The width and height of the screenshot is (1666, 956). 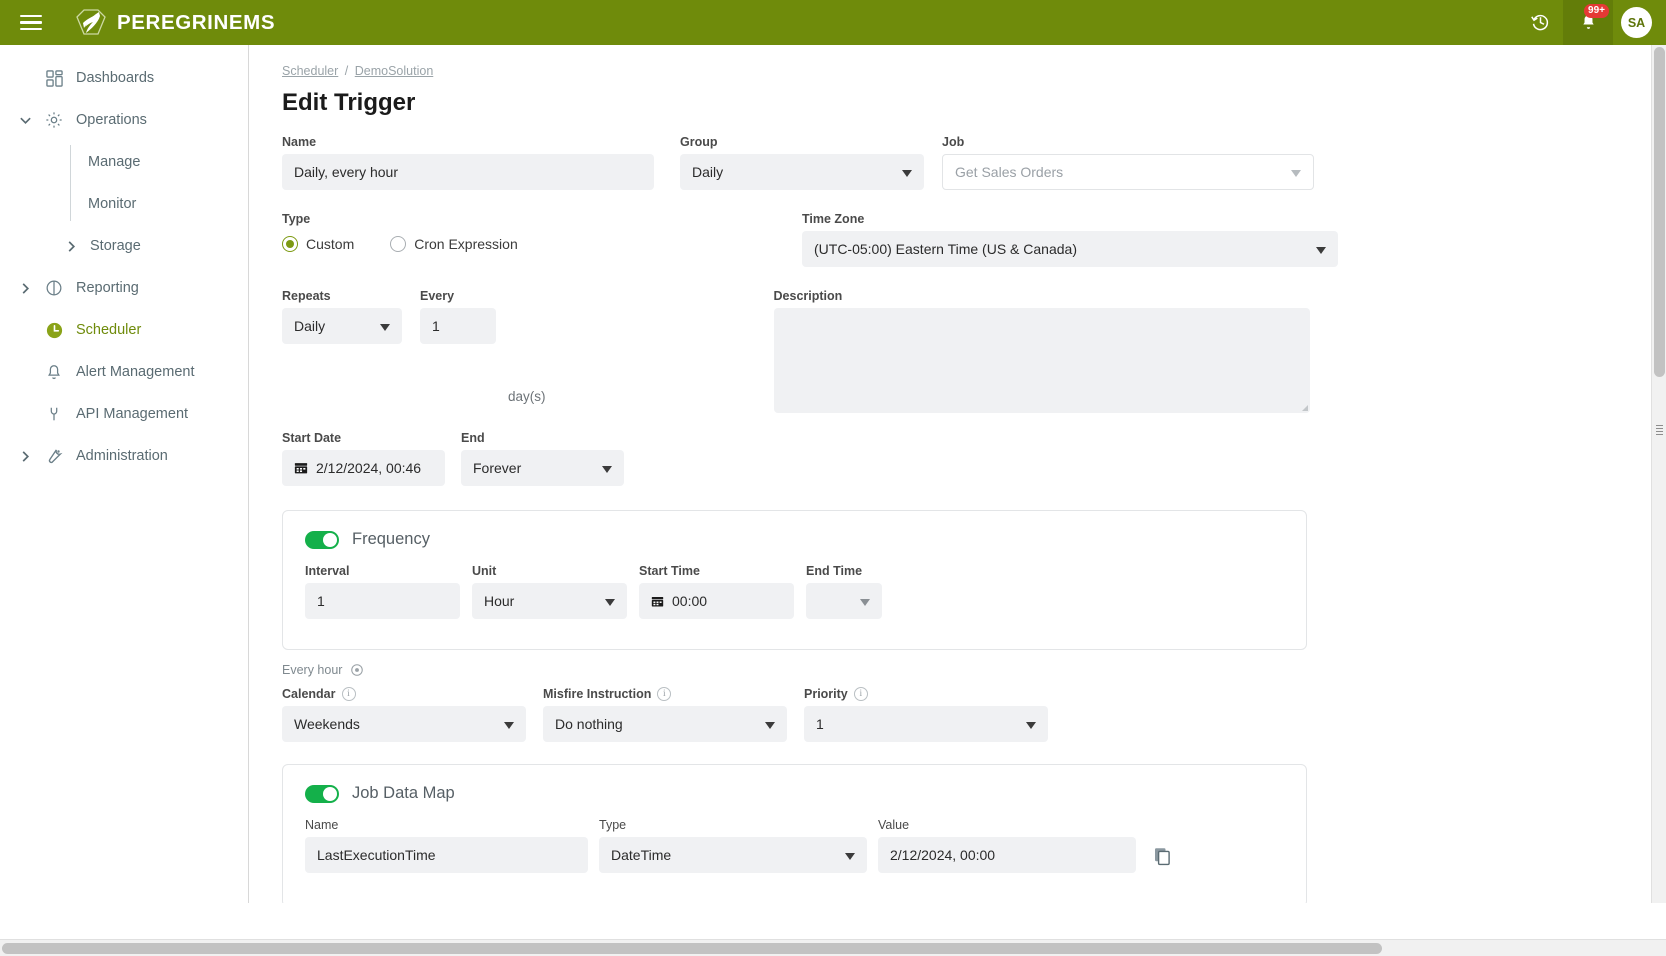 I want to click on field-unit: Unit Hour, so click(x=549, y=591).